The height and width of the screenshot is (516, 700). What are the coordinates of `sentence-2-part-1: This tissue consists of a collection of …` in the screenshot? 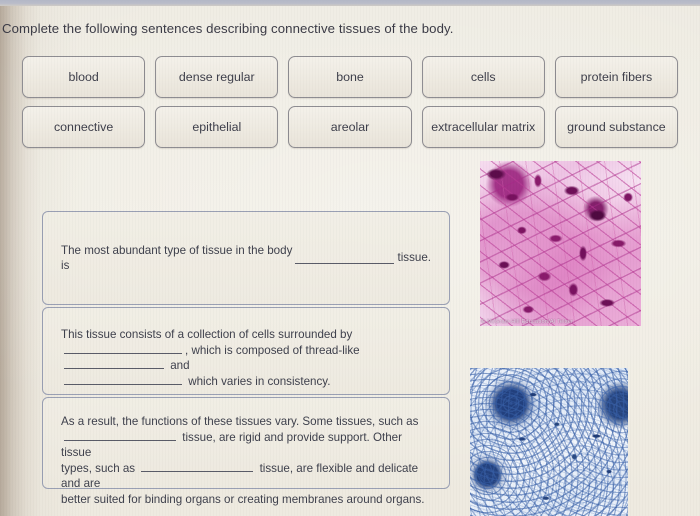 It's located at (207, 334).